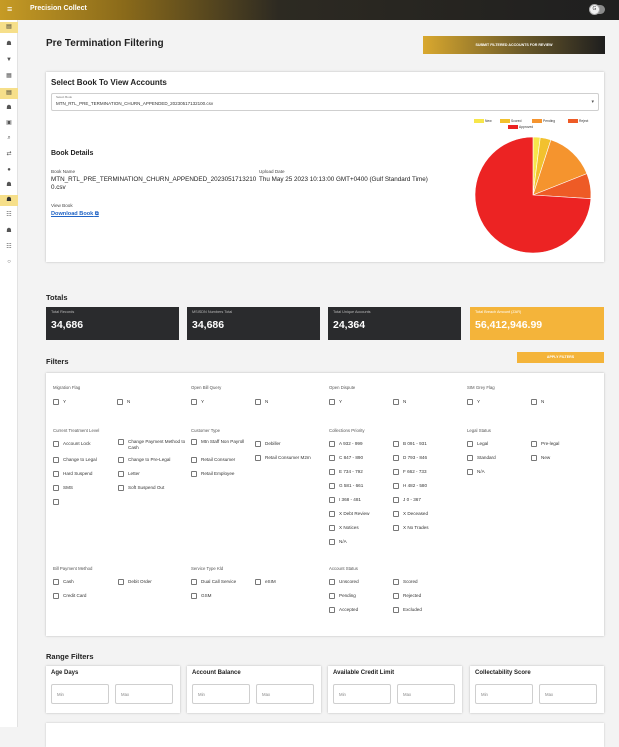  What do you see at coordinates (197, 402) in the screenshot?
I see `checkbox-bill-query-y: Y` at bounding box center [197, 402].